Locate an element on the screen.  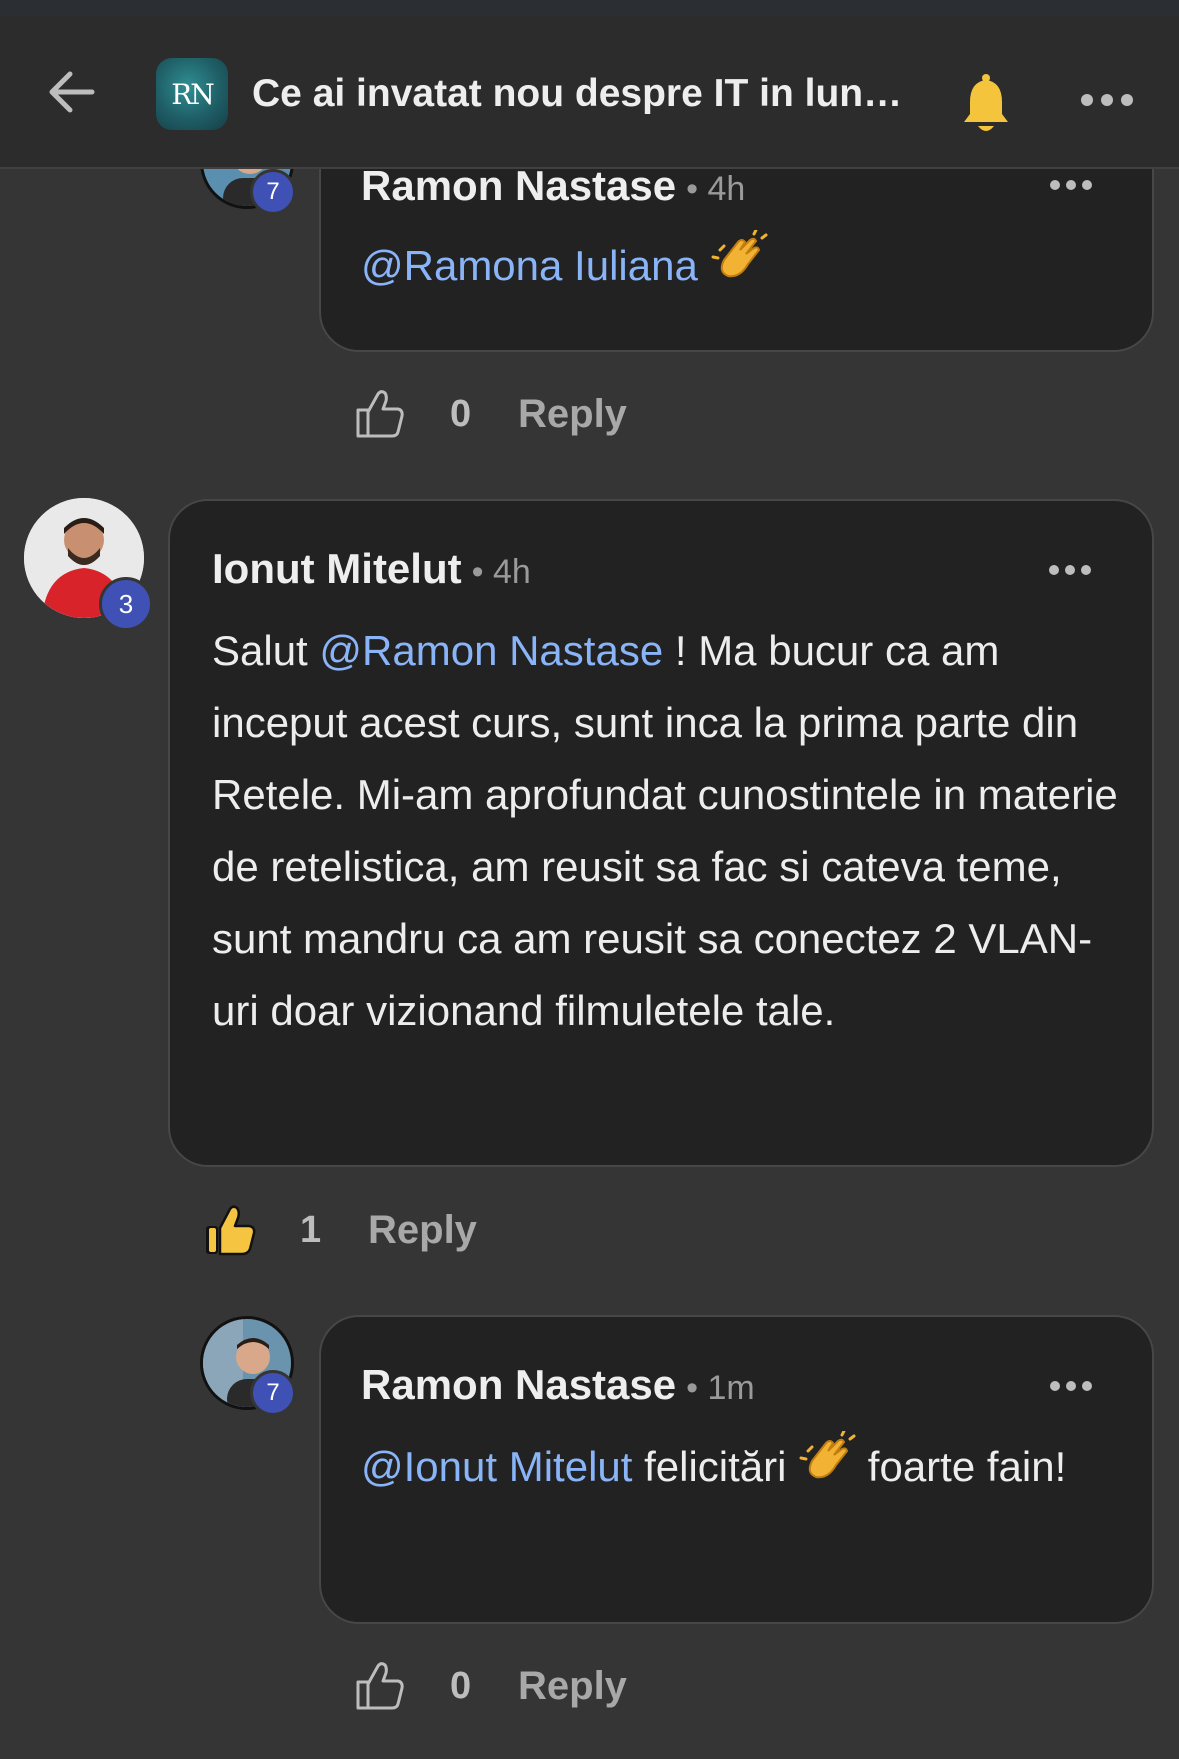
mention-link: @Ramon Nastase is located at coordinates (491, 650).